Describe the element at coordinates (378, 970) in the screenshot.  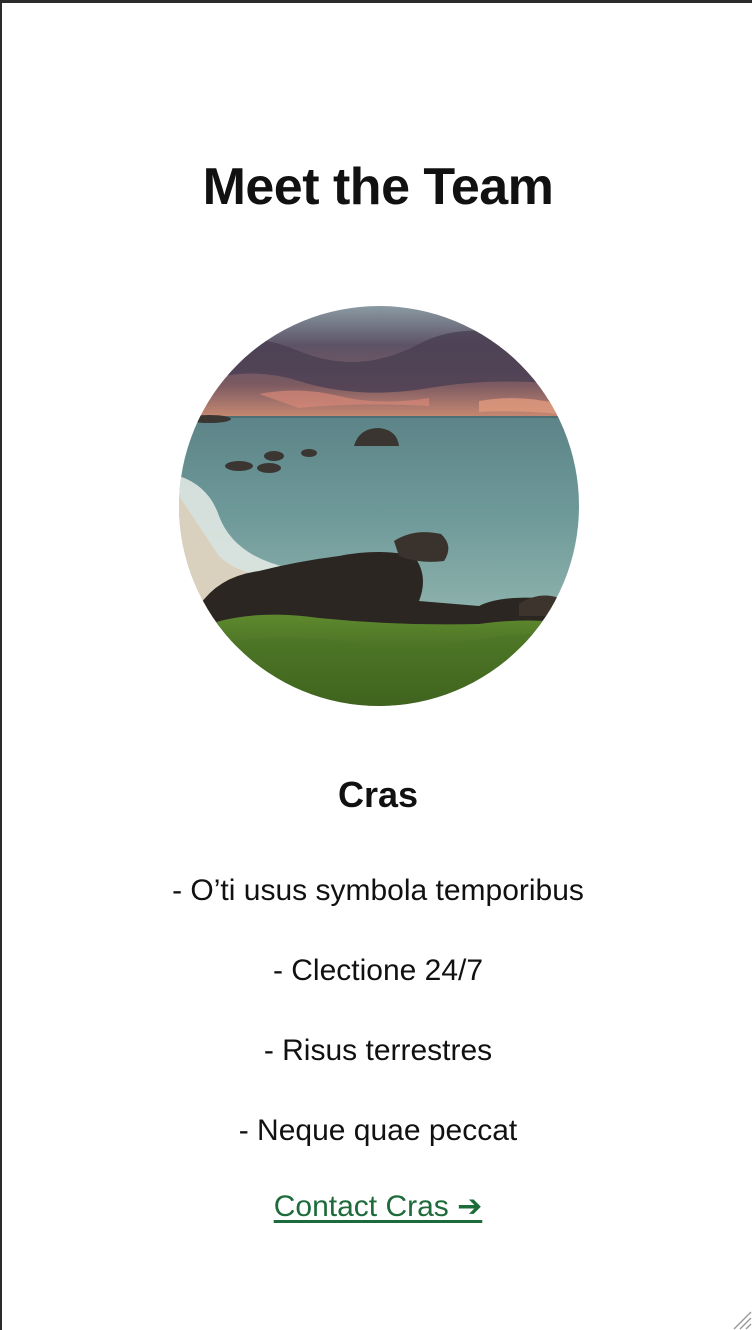
I see `feature-item: - Clectione 24/7` at that location.